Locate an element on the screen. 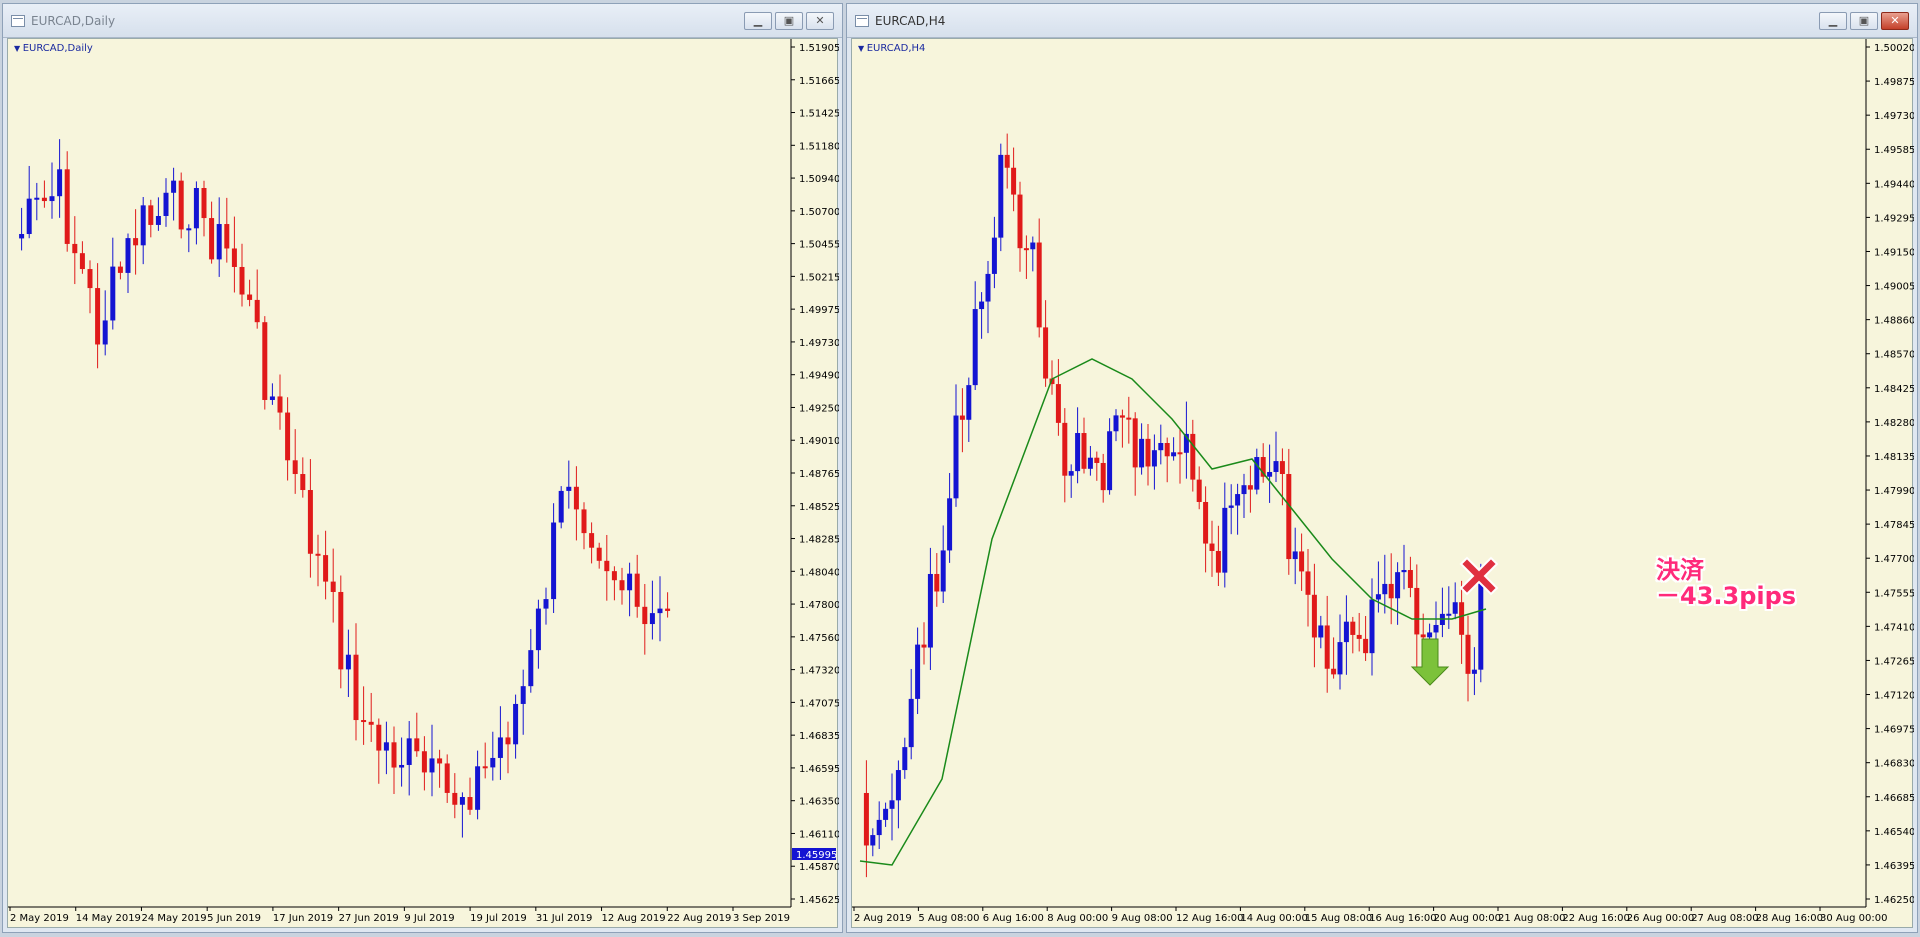 The width and height of the screenshot is (1920, 937). price-tick-label: 1.45870 is located at coordinates (819, 867).